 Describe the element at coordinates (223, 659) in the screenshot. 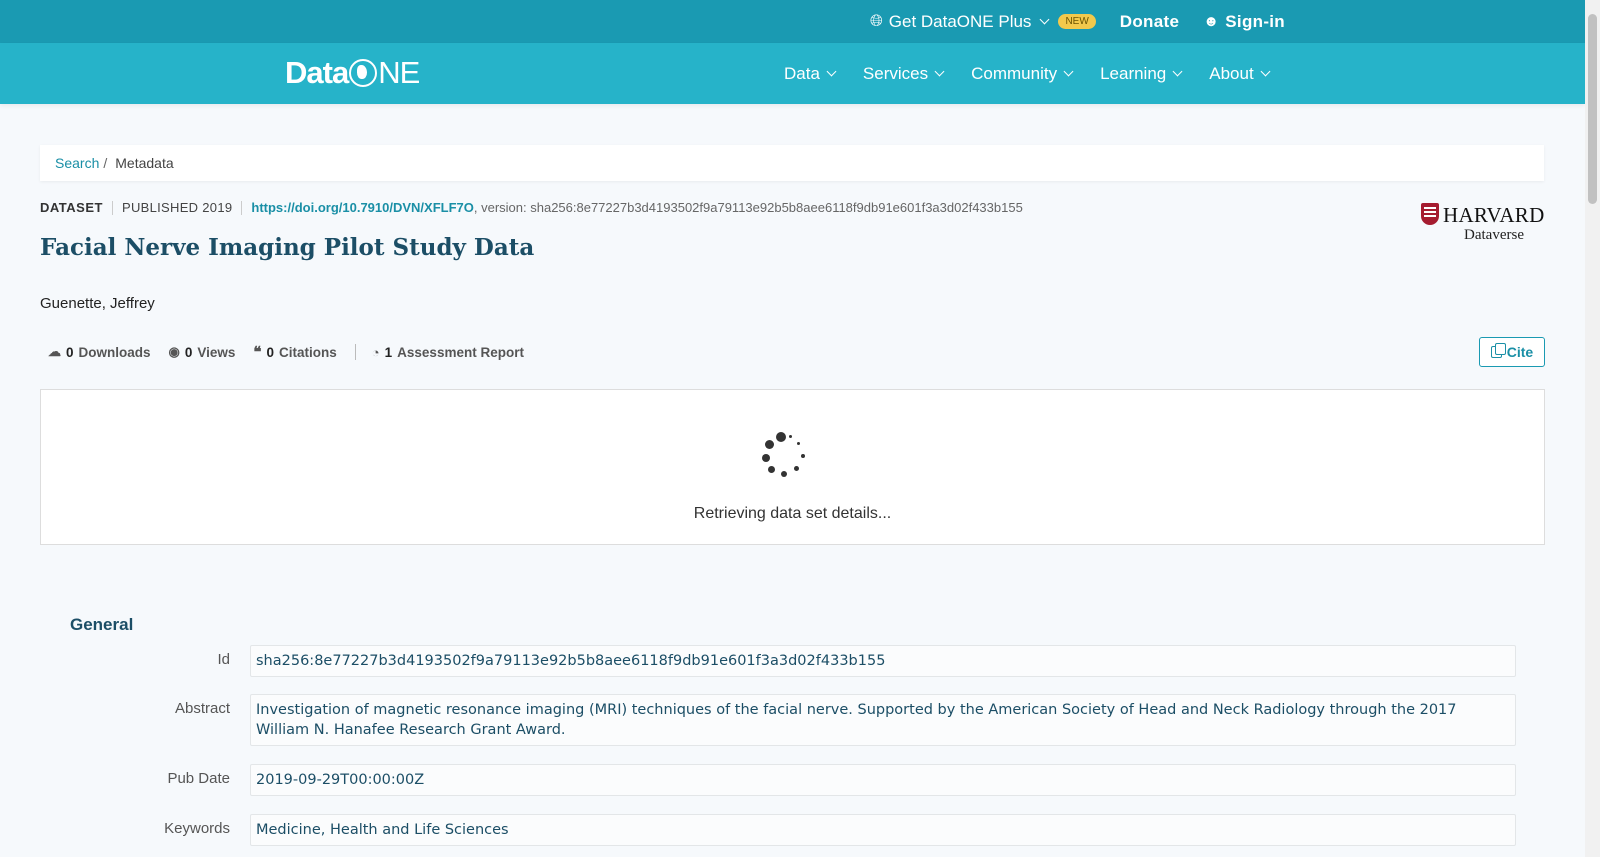

I see `field-label-id: Id` at that location.